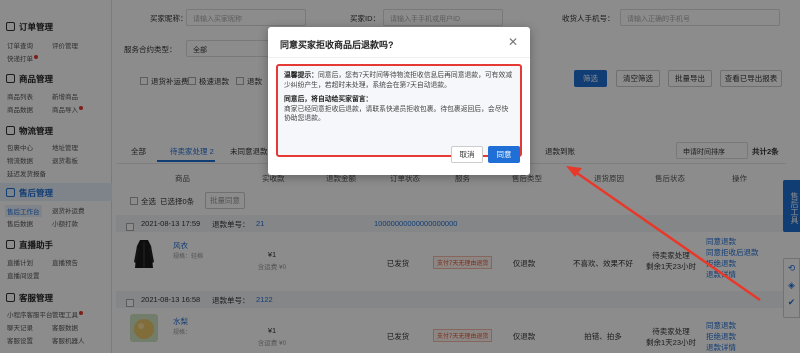 The height and width of the screenshot is (353, 800). I want to click on cancel-button: 取消, so click(467, 154).